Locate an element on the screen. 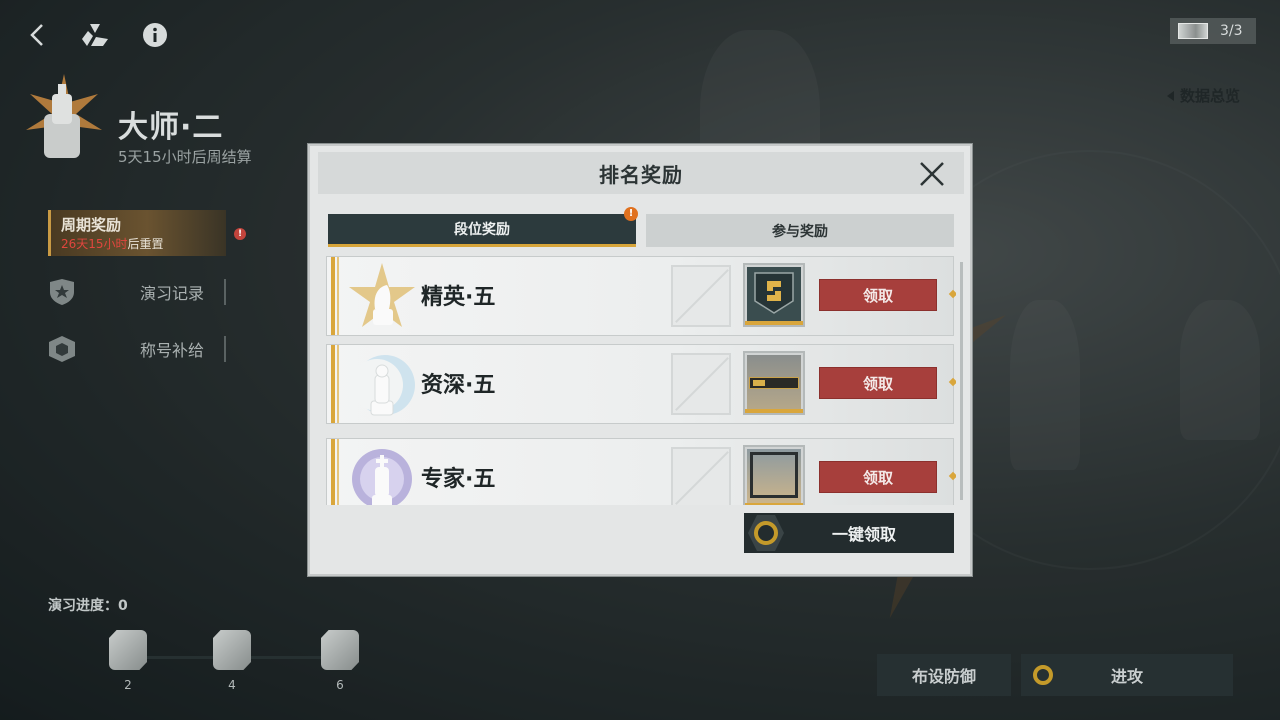 Image resolution: width=1280 pixels, height=720 pixels. badge-icon is located at coordinates (774, 295).